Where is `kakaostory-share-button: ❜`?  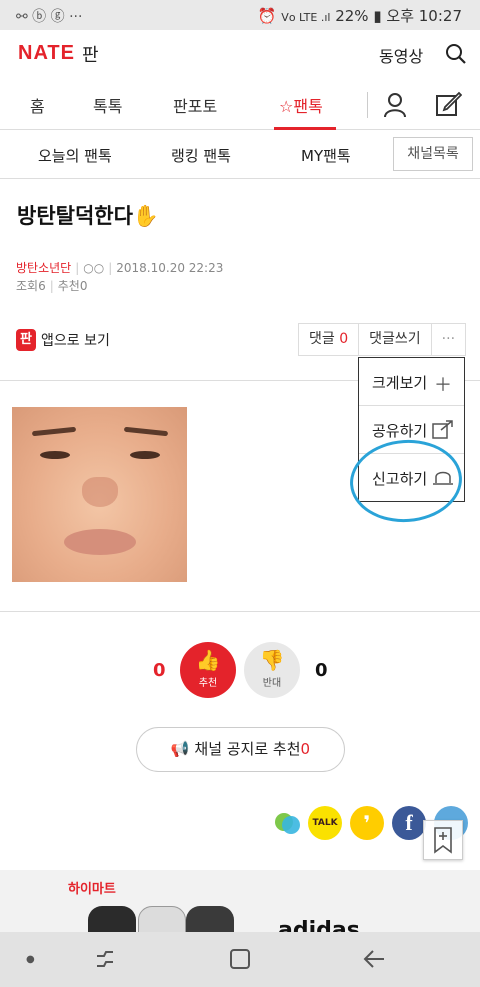
kakaostory-share-button: ❜ is located at coordinates (367, 823).